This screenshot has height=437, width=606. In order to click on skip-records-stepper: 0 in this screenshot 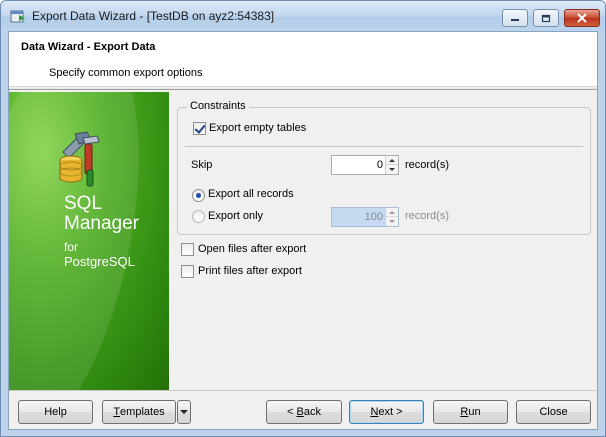, I will do `click(365, 165)`.